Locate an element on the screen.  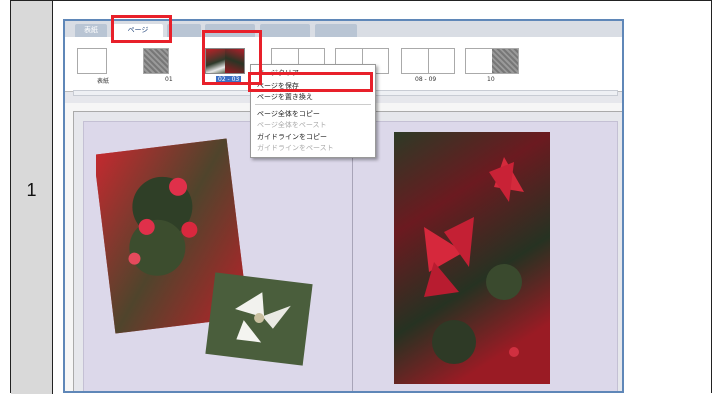
menu-item-replace-page: ページを置き換え is located at coordinates (285, 97).